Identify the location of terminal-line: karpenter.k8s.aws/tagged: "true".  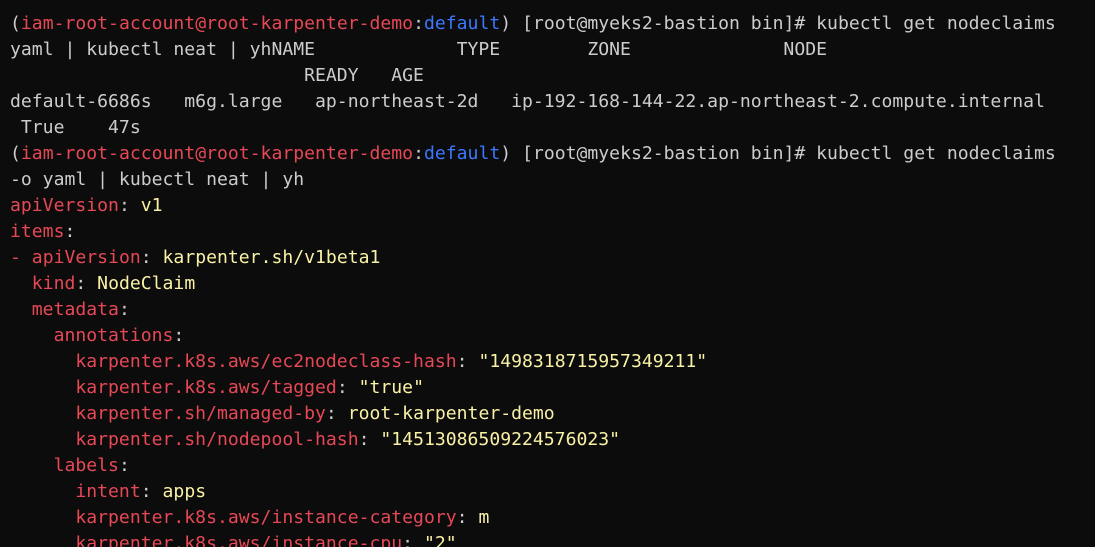
(550, 388).